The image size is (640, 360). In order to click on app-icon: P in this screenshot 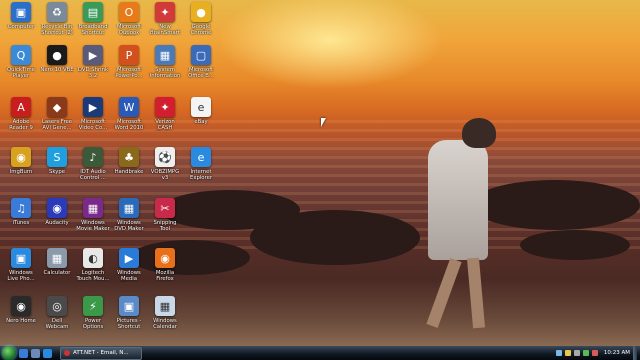, I will do `click(129, 55)`.